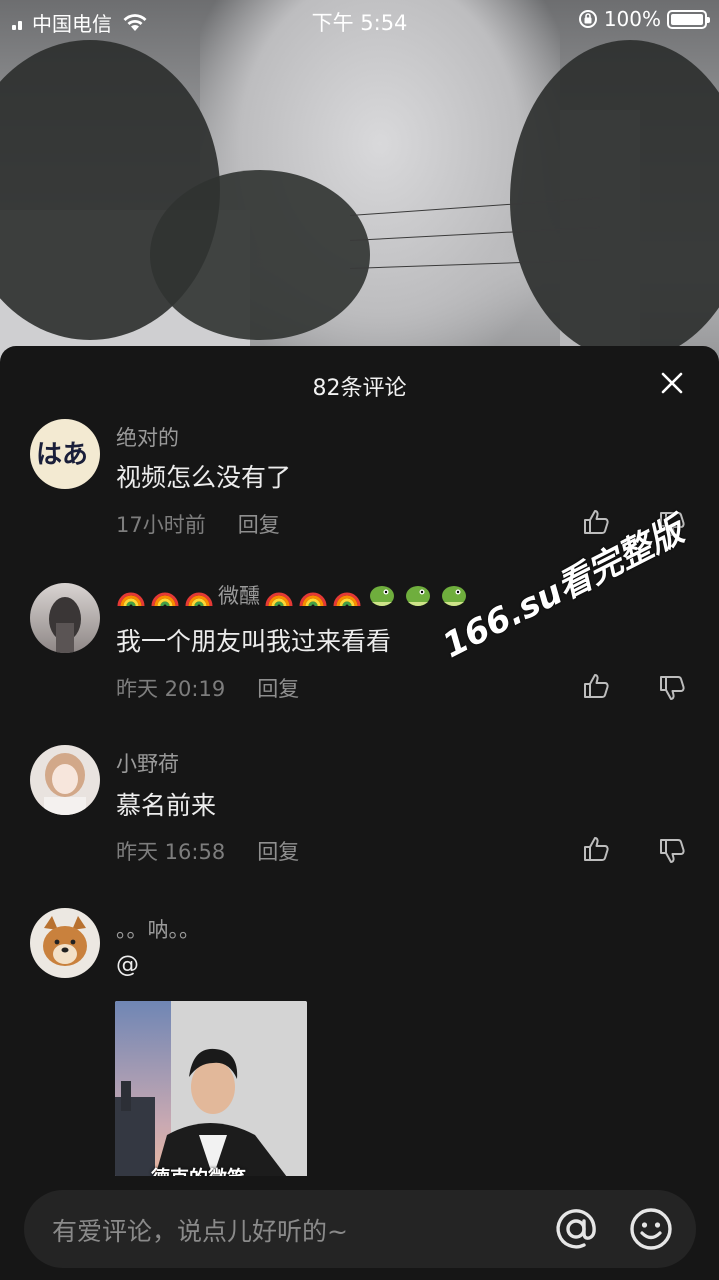 The width and height of the screenshot is (719, 1280). What do you see at coordinates (254, 641) in the screenshot?
I see `comment-text: 我一个朋友叫我过来看看` at bounding box center [254, 641].